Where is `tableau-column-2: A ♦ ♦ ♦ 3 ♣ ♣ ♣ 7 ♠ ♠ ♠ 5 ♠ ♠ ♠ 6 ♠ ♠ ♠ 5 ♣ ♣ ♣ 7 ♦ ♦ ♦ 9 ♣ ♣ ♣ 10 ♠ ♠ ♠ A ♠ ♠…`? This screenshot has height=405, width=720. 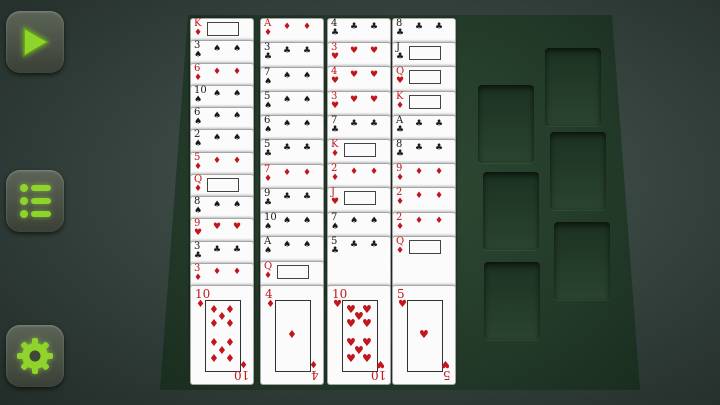 tableau-column-2: A ♦ ♦ ♦ 3 ♣ ♣ ♣ 7 ♠ ♠ ♠ 5 ♠ ♠ ♠ 6 ♠ ♠ ♠ 5 ♣ ♣ ♣ 7 ♦ ♦ ♦ 9 ♣ ♣ ♣ 10 ♠ ♠ ♠ A ♠ ♠… is located at coordinates (292, 201).